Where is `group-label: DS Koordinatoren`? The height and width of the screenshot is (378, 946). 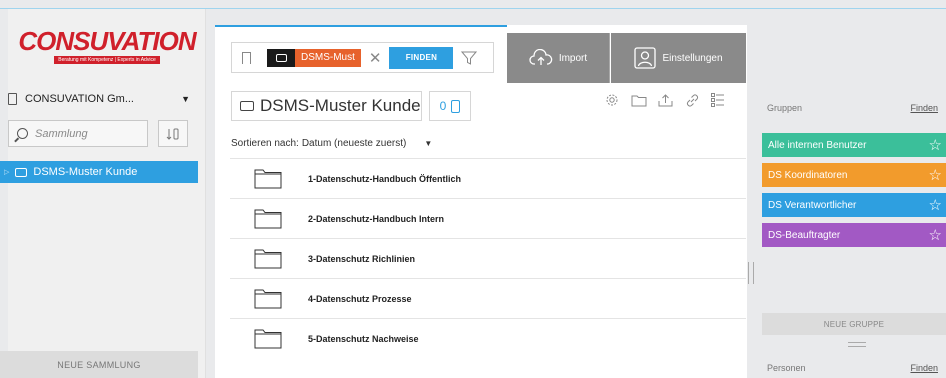 group-label: DS Koordinatoren is located at coordinates (808, 175).